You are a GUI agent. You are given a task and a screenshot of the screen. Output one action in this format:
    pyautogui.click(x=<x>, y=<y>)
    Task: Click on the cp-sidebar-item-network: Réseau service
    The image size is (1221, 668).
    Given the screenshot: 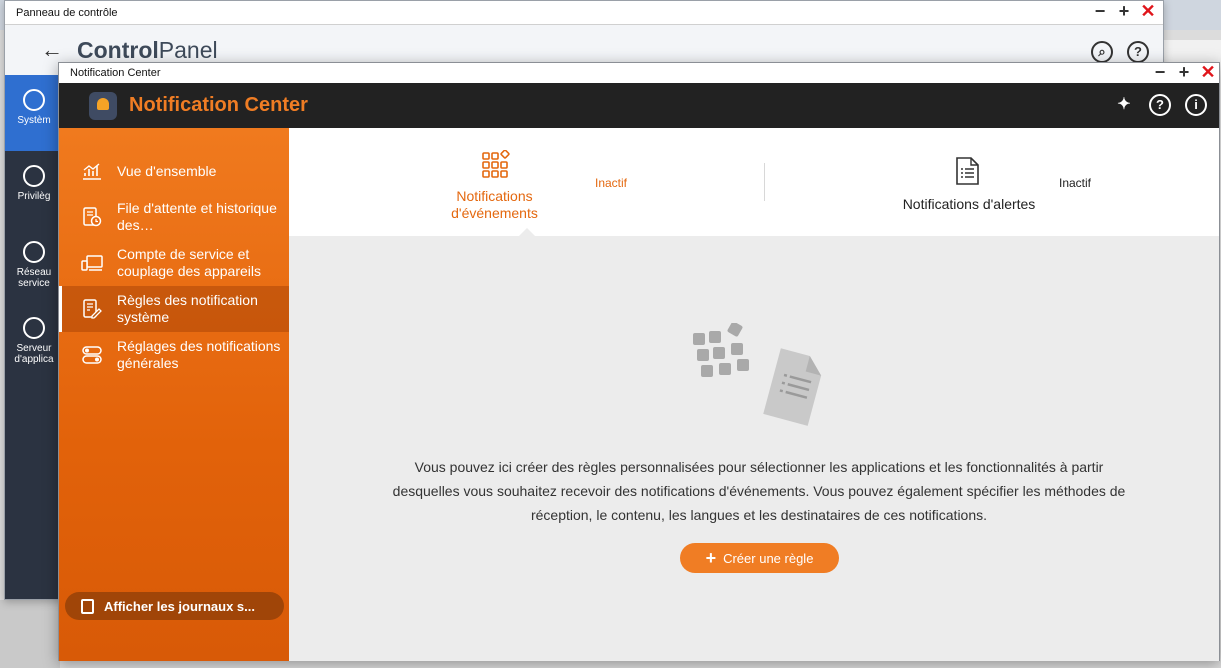 What is the action you would take?
    pyautogui.click(x=34, y=265)
    